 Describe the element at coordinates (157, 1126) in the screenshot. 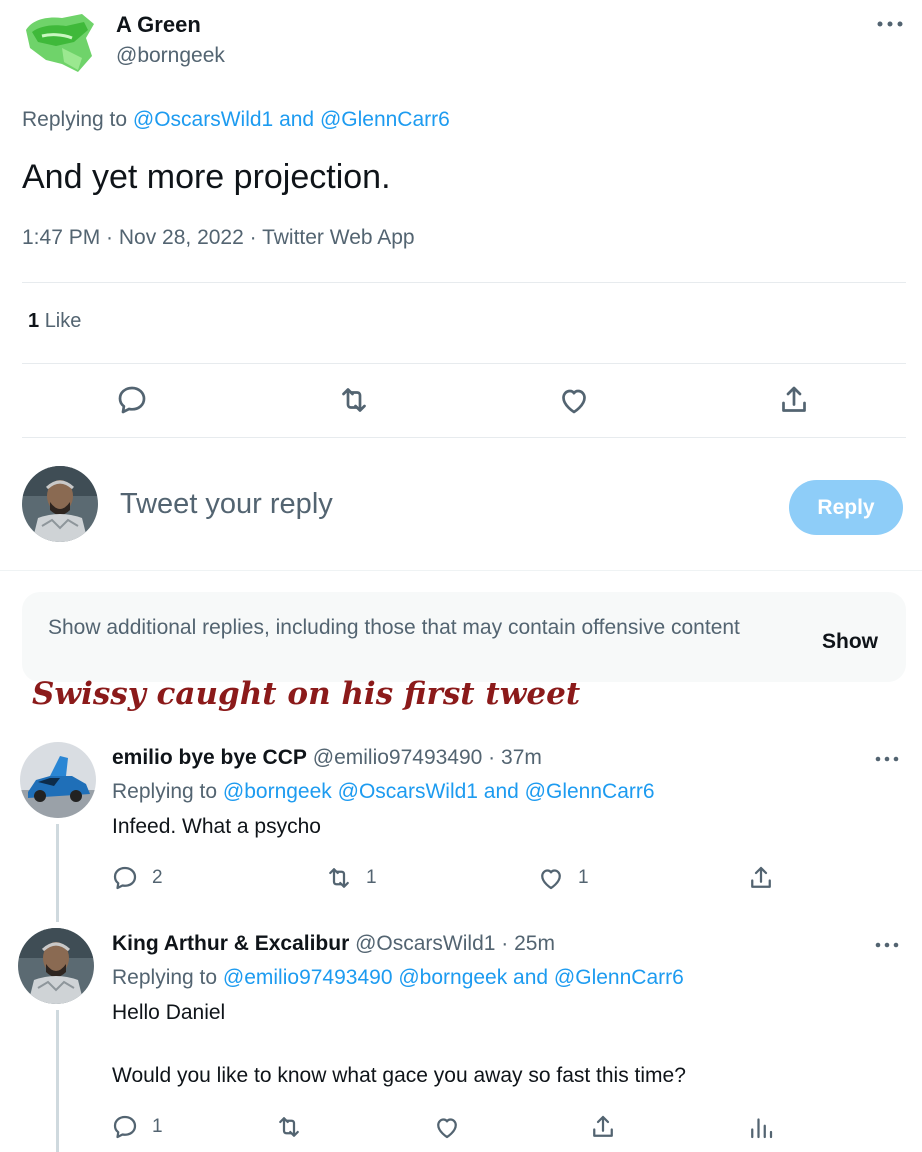

I see `reply-count: 1` at that location.